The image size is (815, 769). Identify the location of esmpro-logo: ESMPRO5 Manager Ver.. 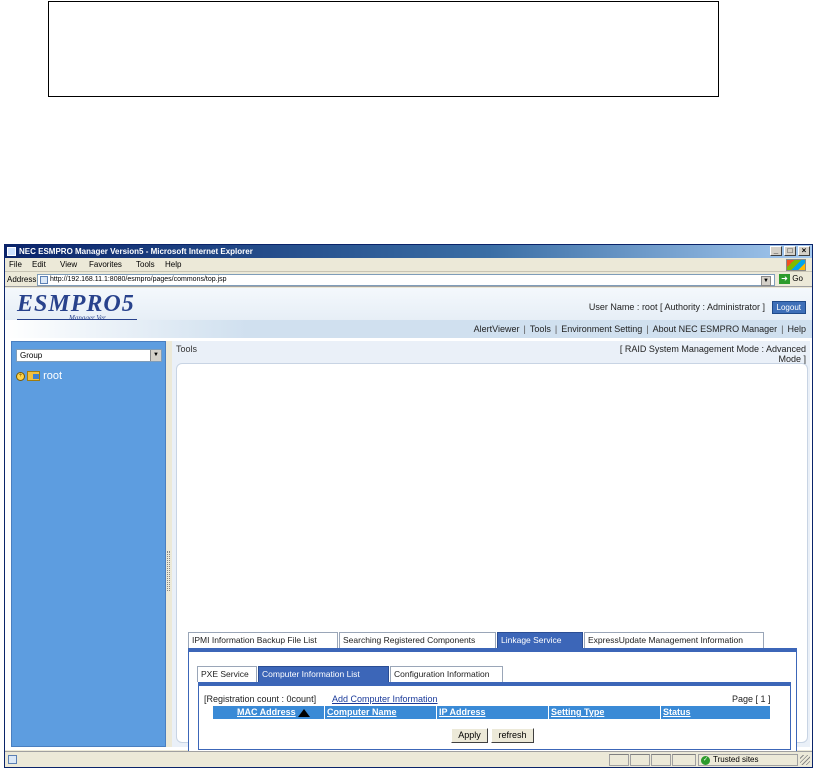
(82, 306).